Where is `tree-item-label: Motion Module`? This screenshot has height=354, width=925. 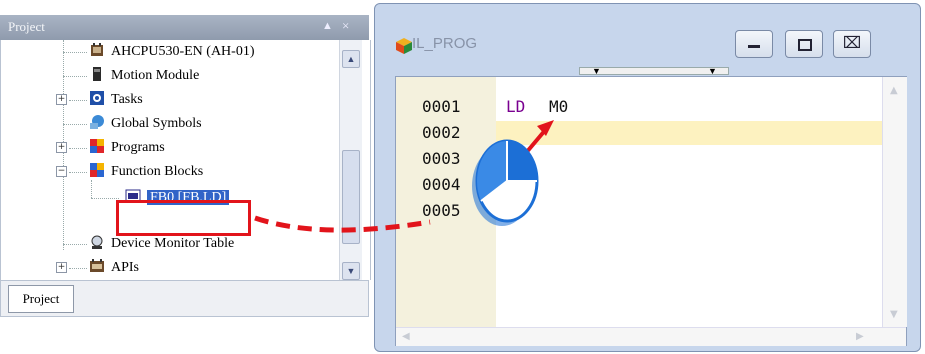 tree-item-label: Motion Module is located at coordinates (155, 75).